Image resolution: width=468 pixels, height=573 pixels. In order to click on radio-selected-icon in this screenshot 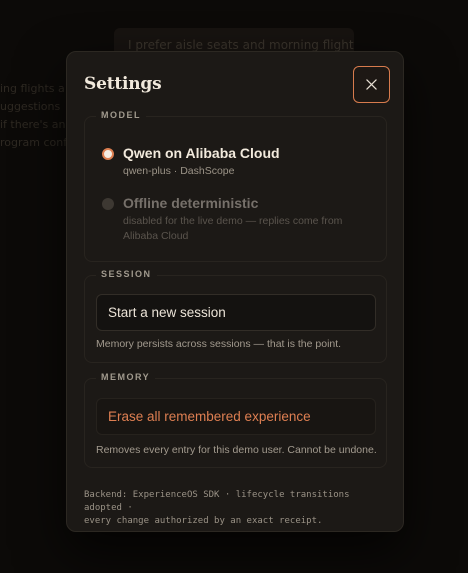, I will do `click(108, 154)`.